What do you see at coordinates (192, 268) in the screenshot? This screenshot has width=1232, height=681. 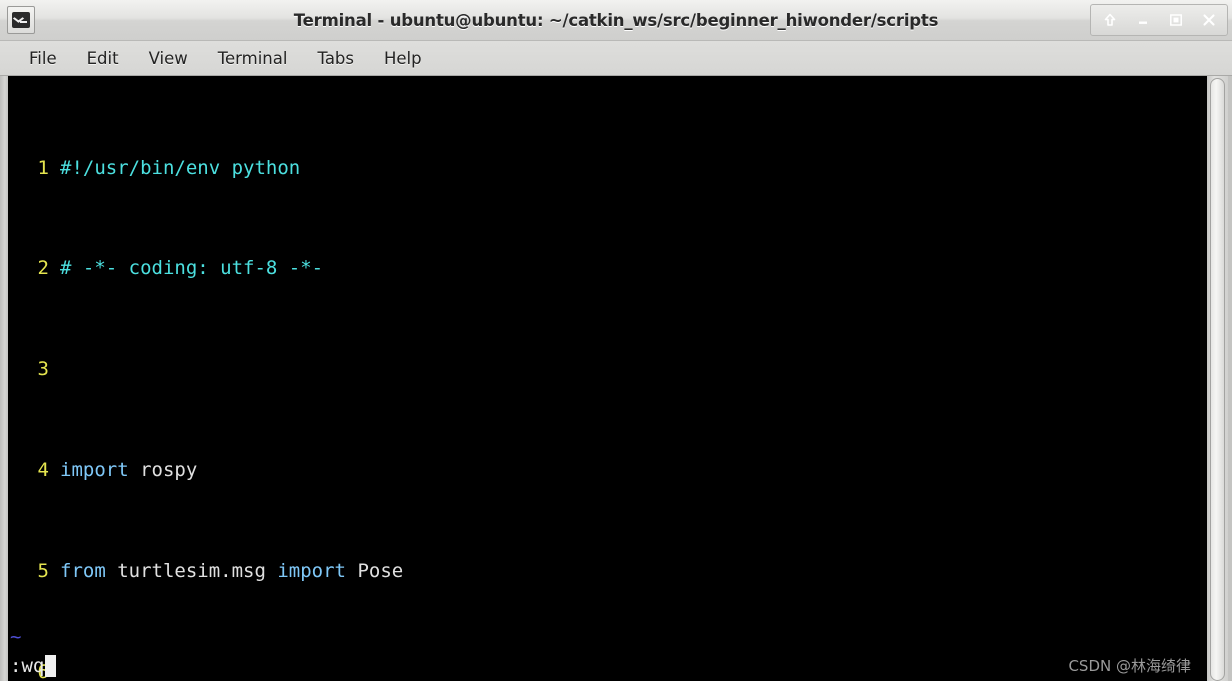 I see `line-content: # -*- coding: utf-8 -*-` at bounding box center [192, 268].